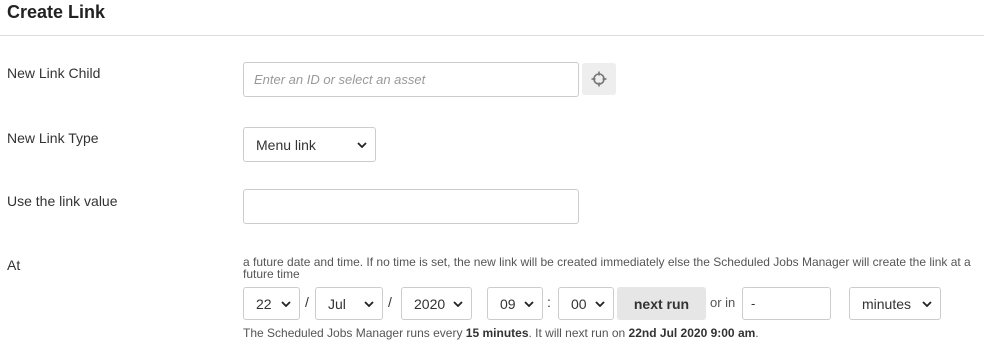 This screenshot has height=346, width=984. I want to click on link-value-label: Use the link value, so click(62, 201).